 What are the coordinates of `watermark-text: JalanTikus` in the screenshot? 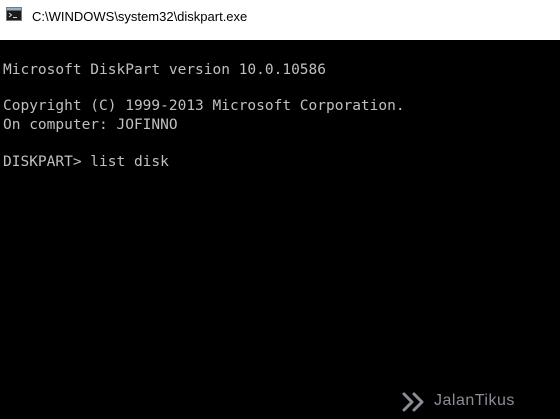 It's located at (474, 400).